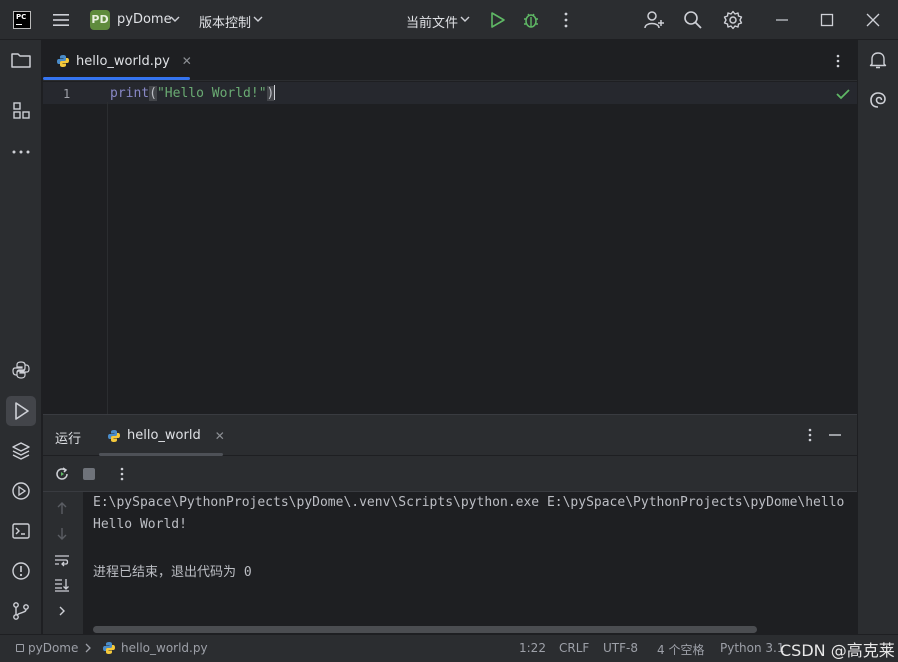 Image resolution: width=898 pixels, height=662 pixels. Describe the element at coordinates (61, 20) in the screenshot. I see `main-menu-icon` at that location.